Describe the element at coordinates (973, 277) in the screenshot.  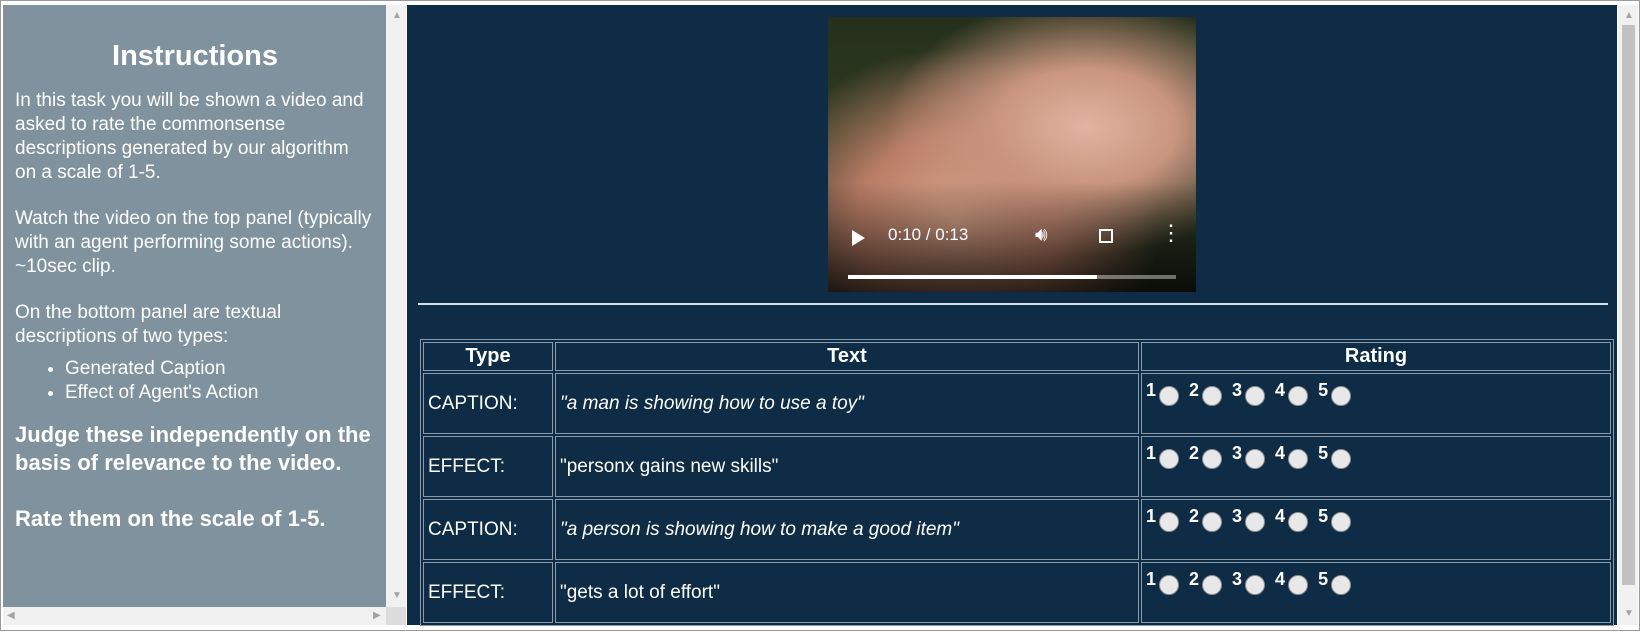
I see `video-progress-fill` at that location.